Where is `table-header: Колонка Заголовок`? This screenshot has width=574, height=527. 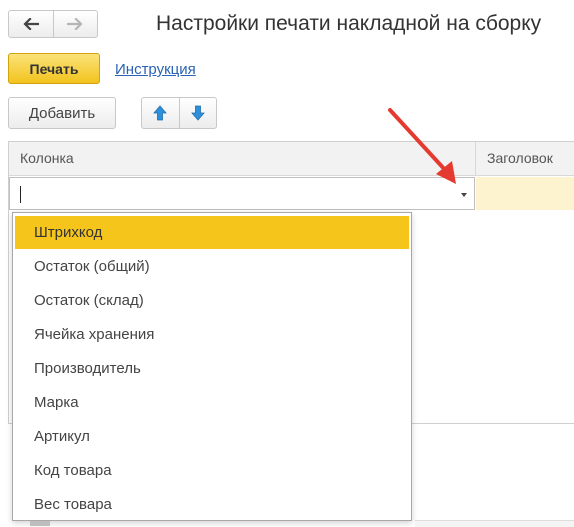
table-header: Колонка Заголовок is located at coordinates (291, 159).